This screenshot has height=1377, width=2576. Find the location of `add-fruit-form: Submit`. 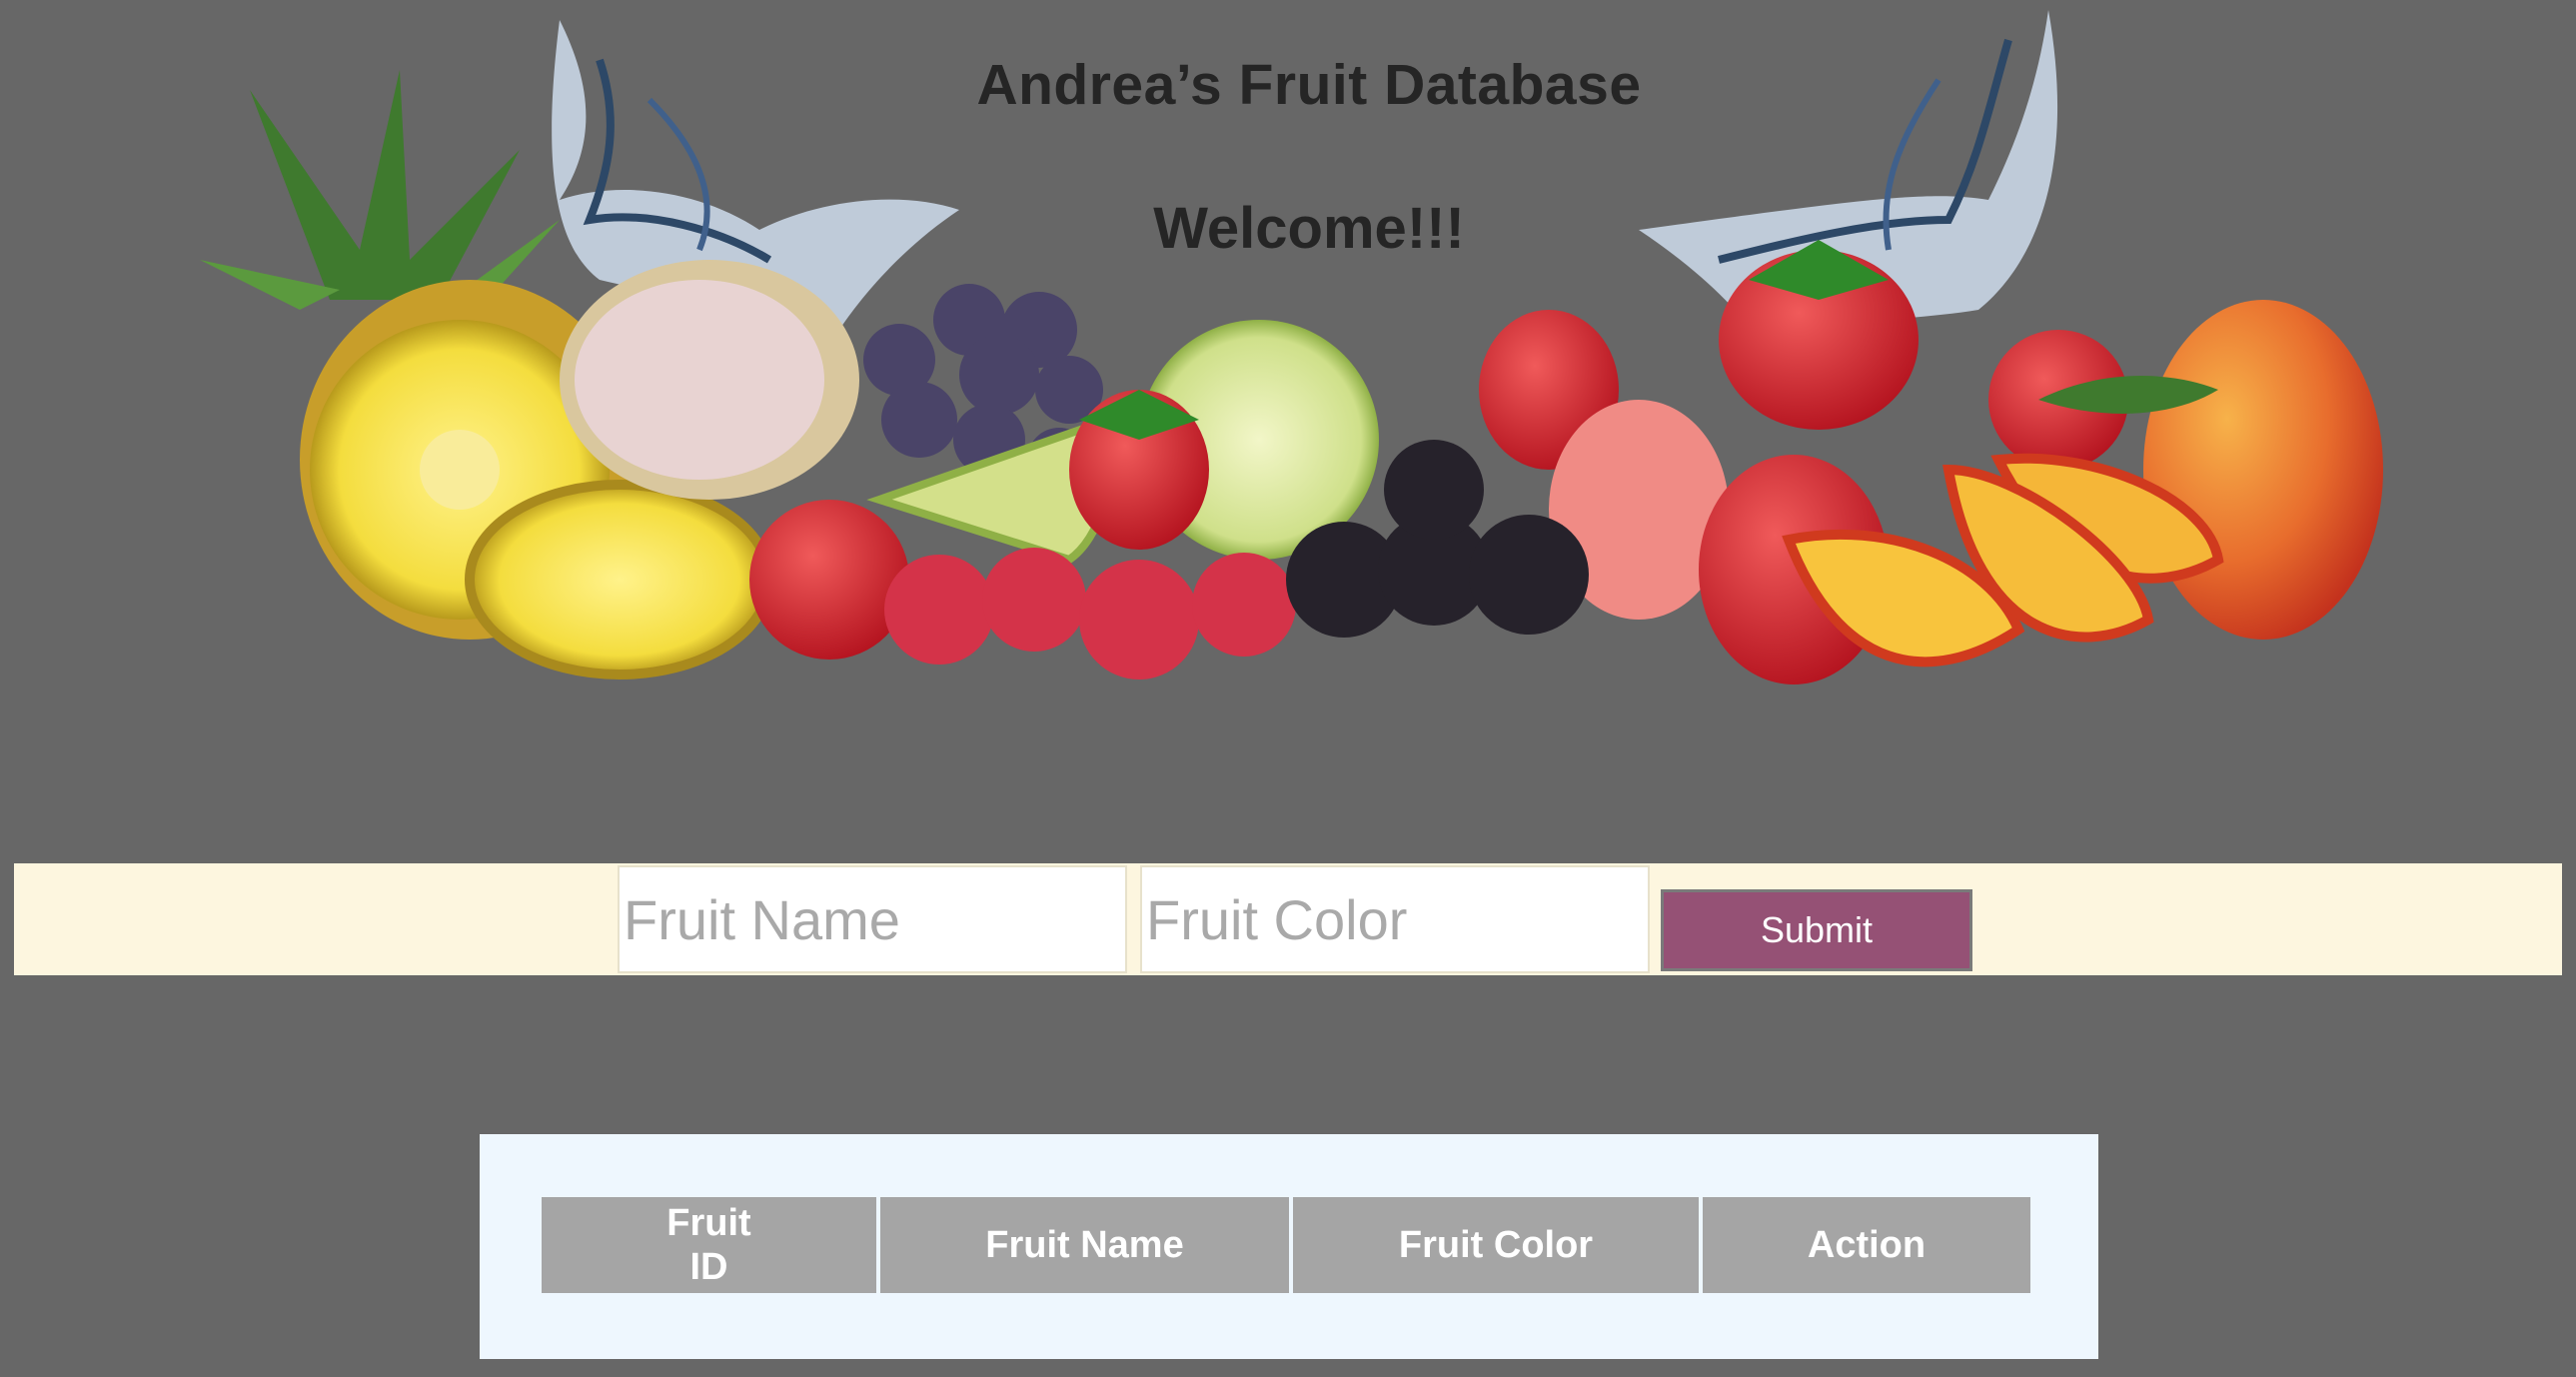

add-fruit-form: Submit is located at coordinates (1288, 919).